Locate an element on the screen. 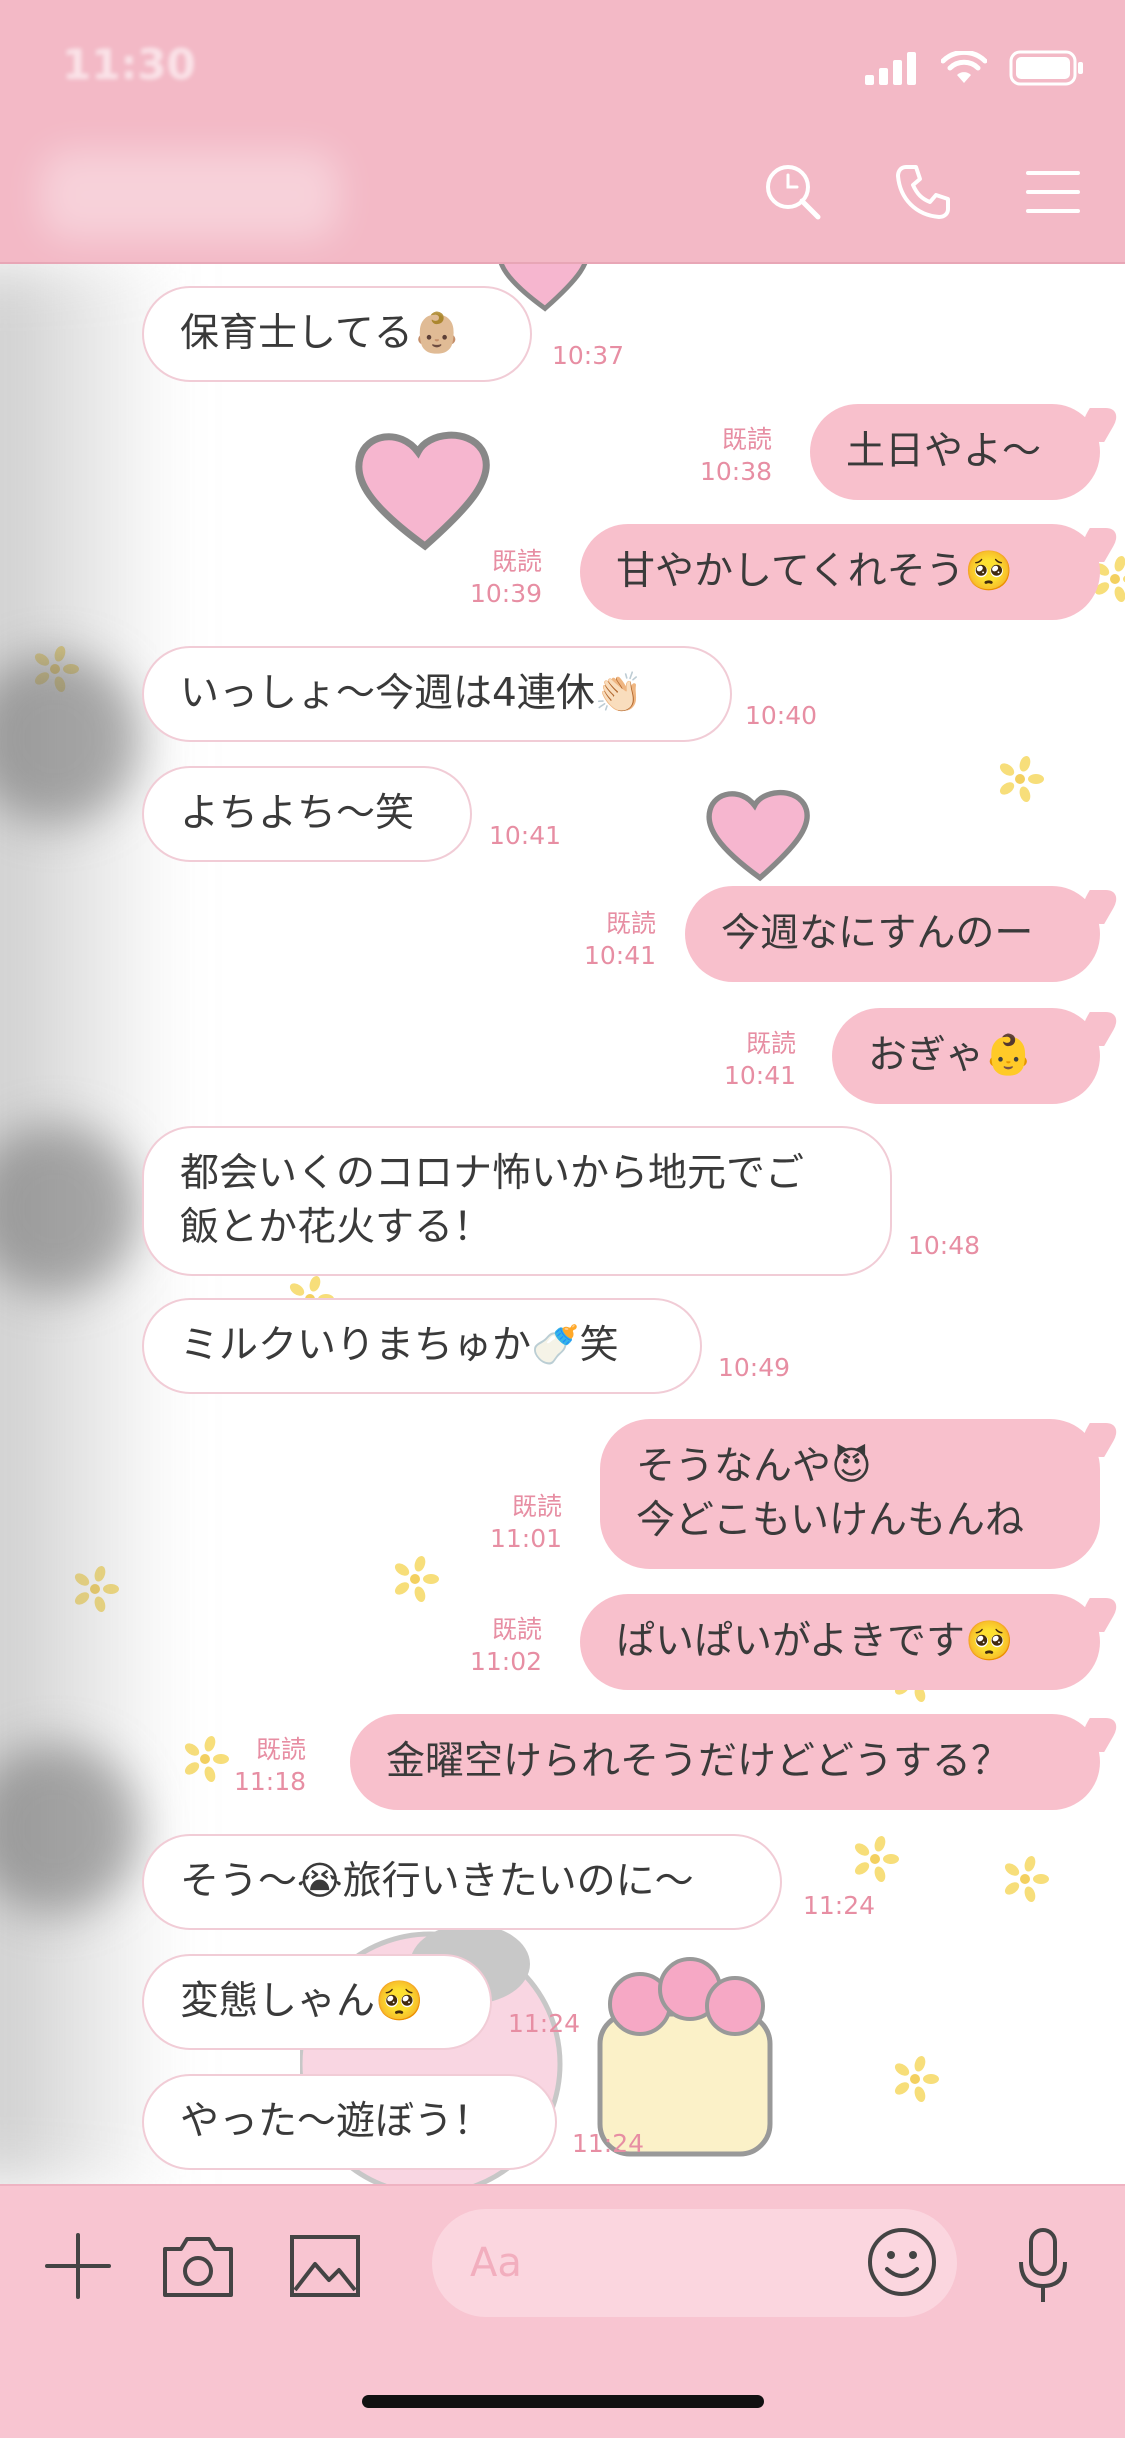  home-indicator is located at coordinates (563, 2401).